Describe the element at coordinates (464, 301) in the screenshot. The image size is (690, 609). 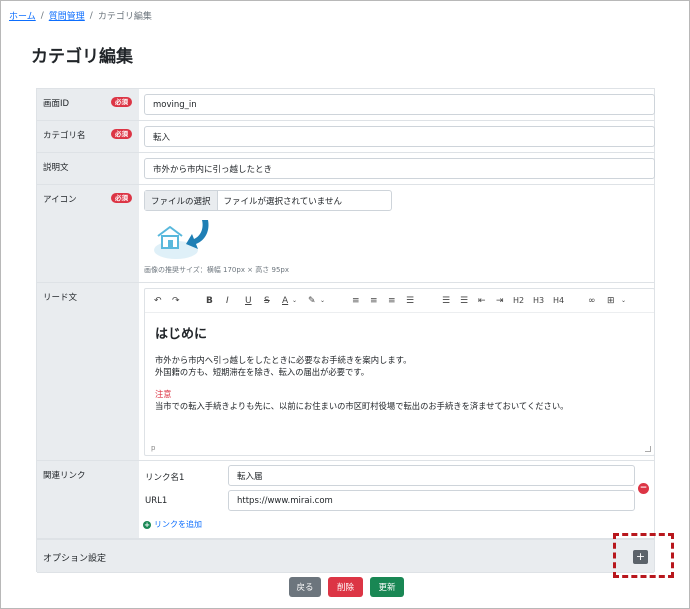
I see `numbered-list-icon: ☰` at that location.